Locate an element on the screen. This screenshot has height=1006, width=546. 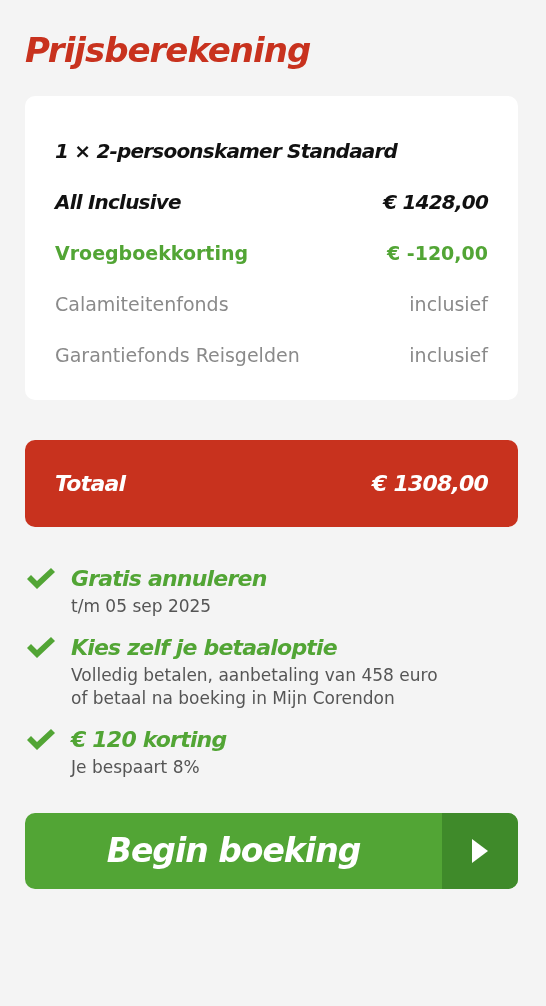
benefit-description: Volledig betalen, aanbetaling van 458 euro is located at coordinates (254, 675).